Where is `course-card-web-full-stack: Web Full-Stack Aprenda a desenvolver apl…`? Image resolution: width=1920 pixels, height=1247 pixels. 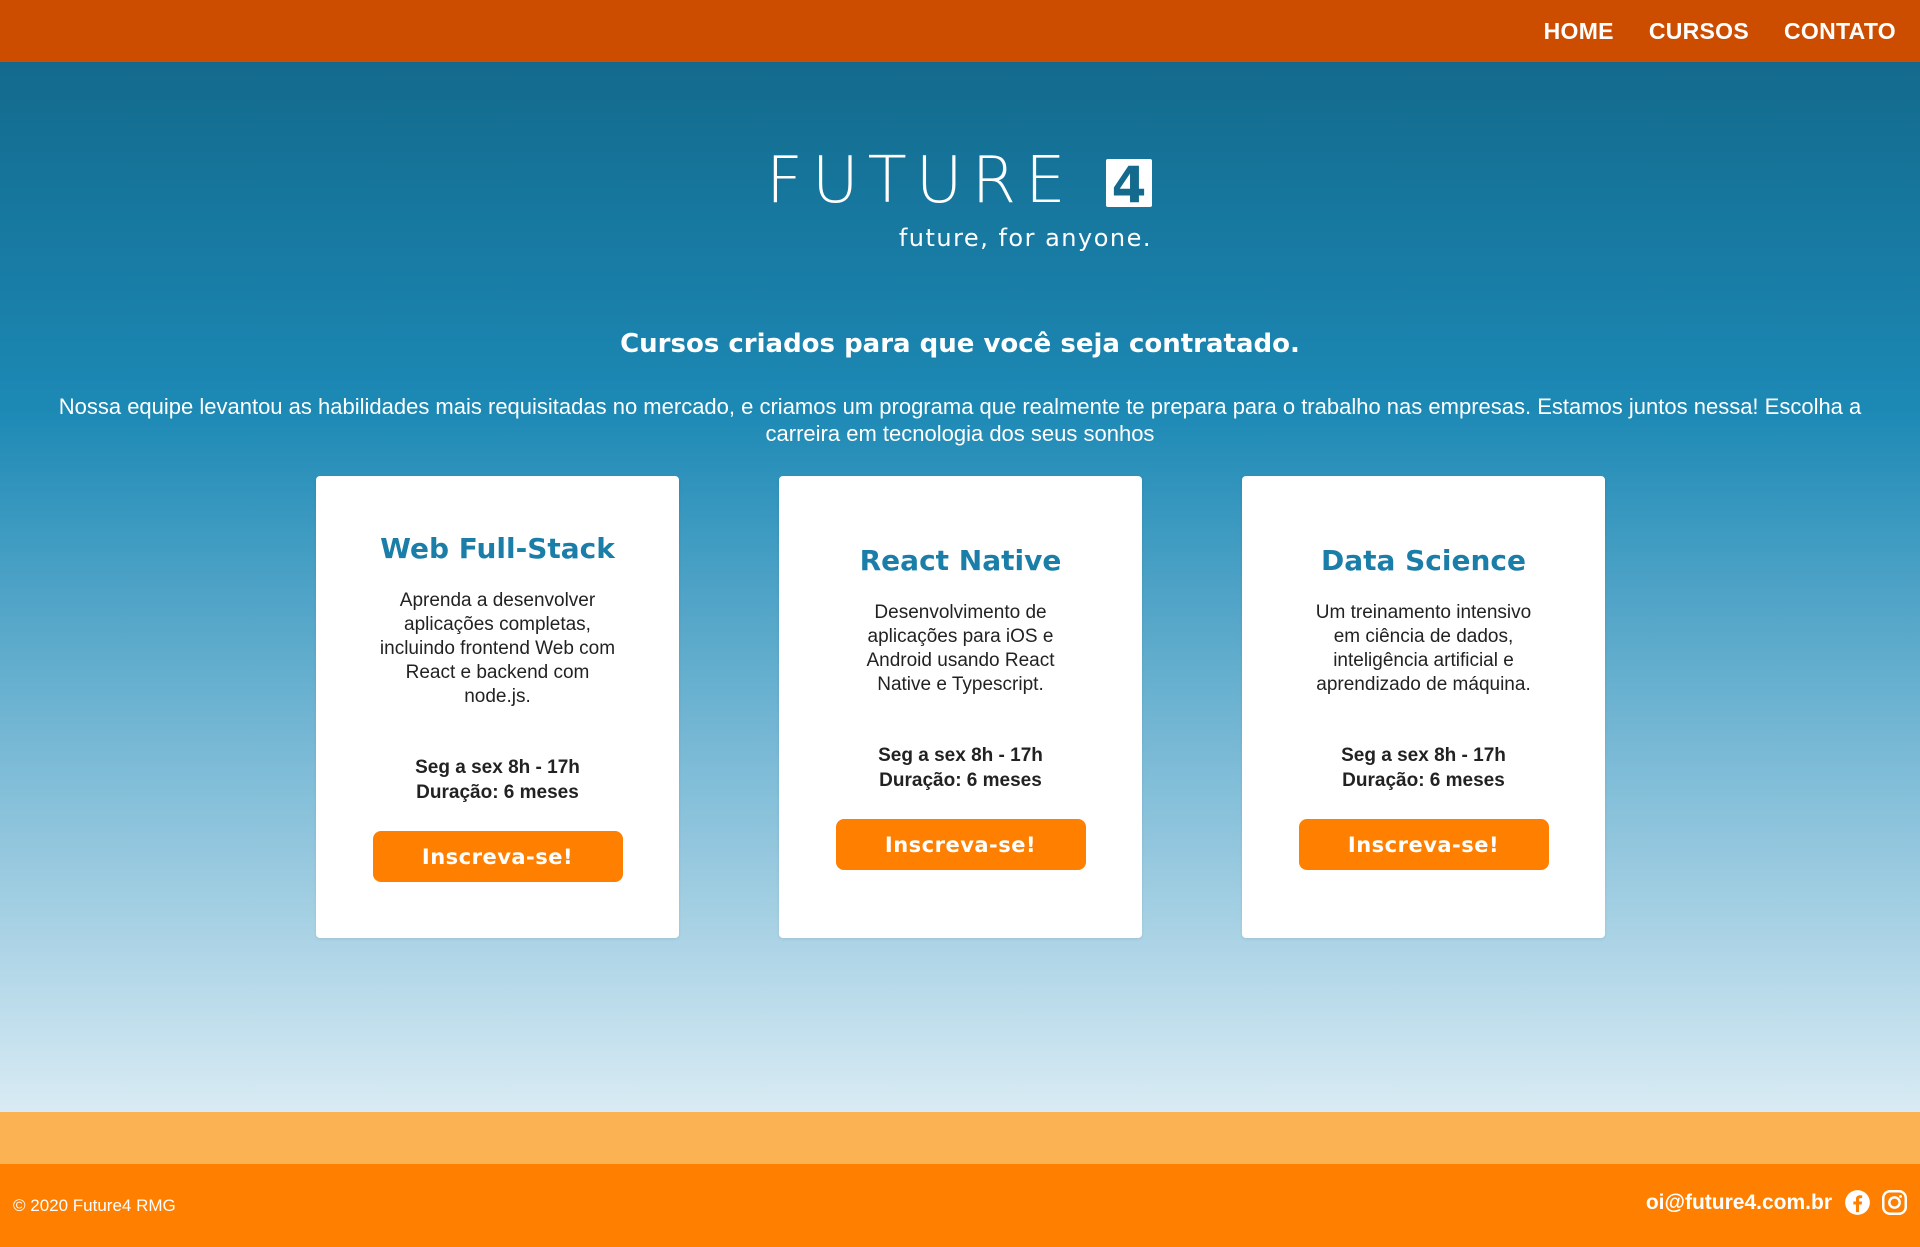 course-card-web-full-stack: Web Full-Stack Aprenda a desenvolver apl… is located at coordinates (497, 707).